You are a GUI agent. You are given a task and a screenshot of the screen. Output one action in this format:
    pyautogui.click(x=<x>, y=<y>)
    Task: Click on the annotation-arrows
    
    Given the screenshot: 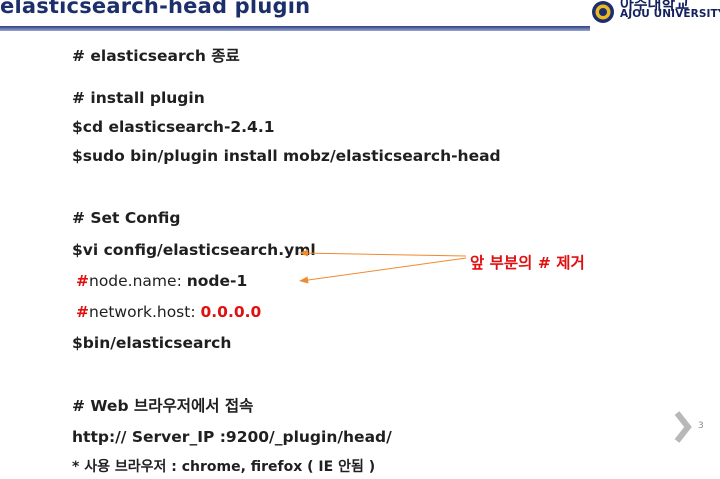 What is the action you would take?
    pyautogui.click(x=383, y=266)
    